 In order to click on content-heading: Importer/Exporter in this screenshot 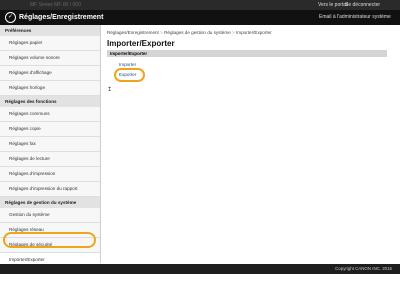, I will do `click(141, 43)`.